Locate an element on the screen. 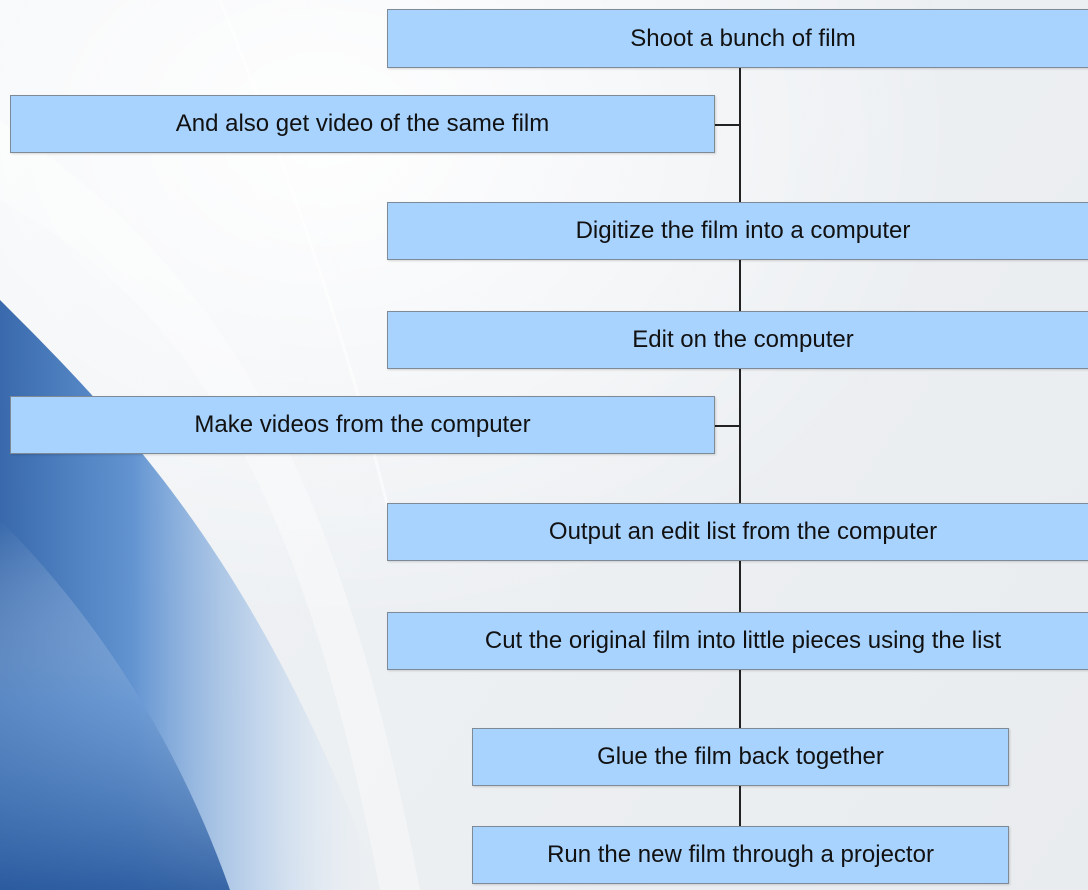 Image resolution: width=1088 pixels, height=890 pixels. step-shoot-film: Shoot a bunch of film is located at coordinates (737, 38).